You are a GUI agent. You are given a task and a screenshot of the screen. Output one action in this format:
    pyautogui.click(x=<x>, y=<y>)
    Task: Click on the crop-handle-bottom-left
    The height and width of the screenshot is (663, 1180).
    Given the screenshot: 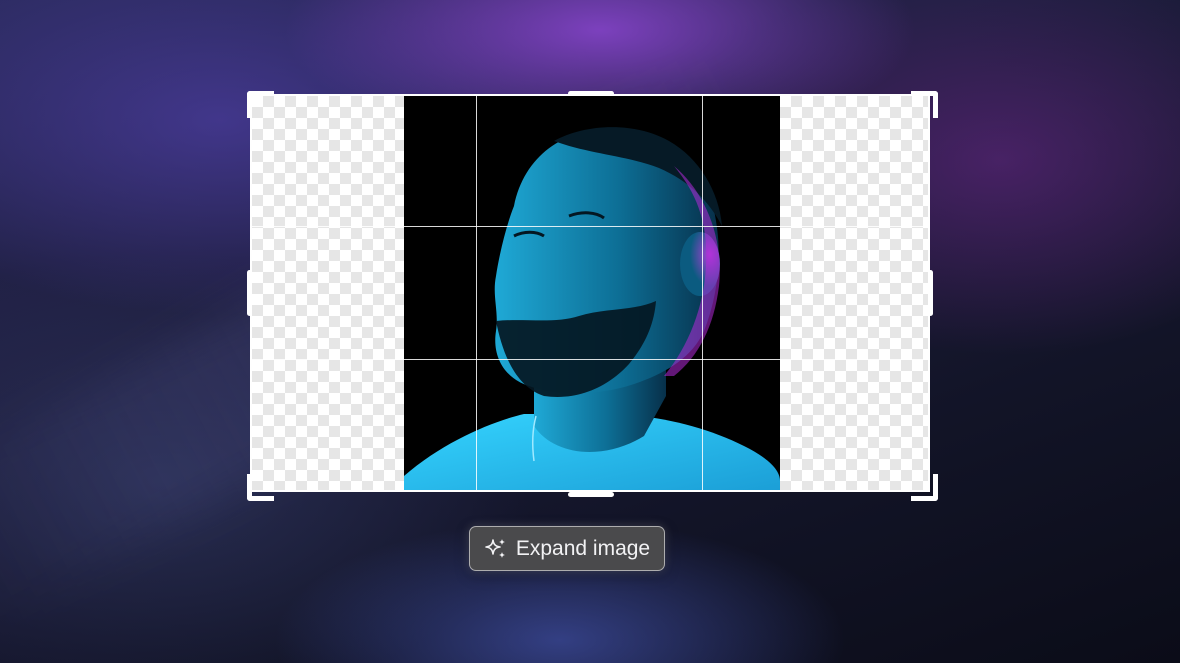 What is the action you would take?
    pyautogui.click(x=260, y=487)
    